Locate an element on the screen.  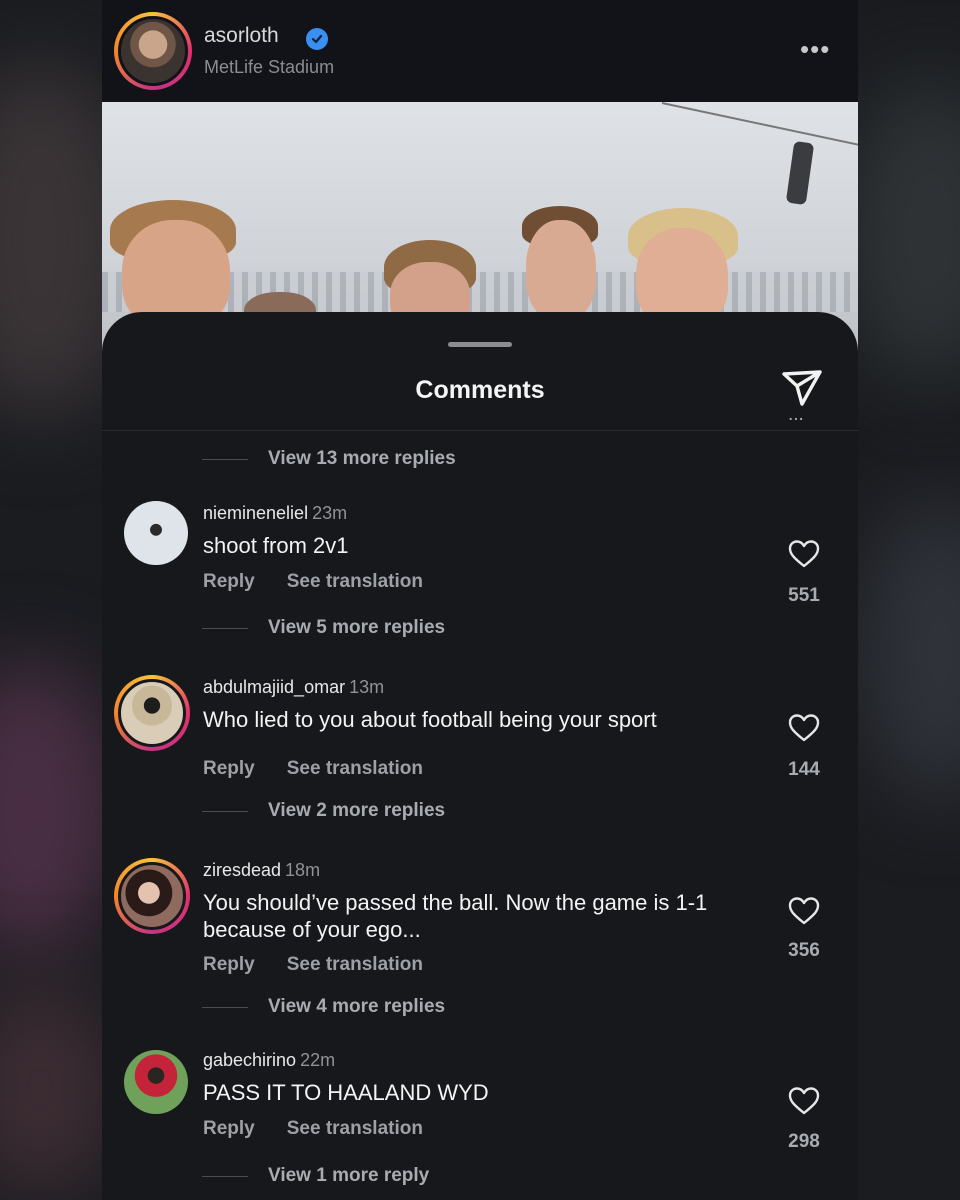
like-count: 551 is located at coordinates (804, 595).